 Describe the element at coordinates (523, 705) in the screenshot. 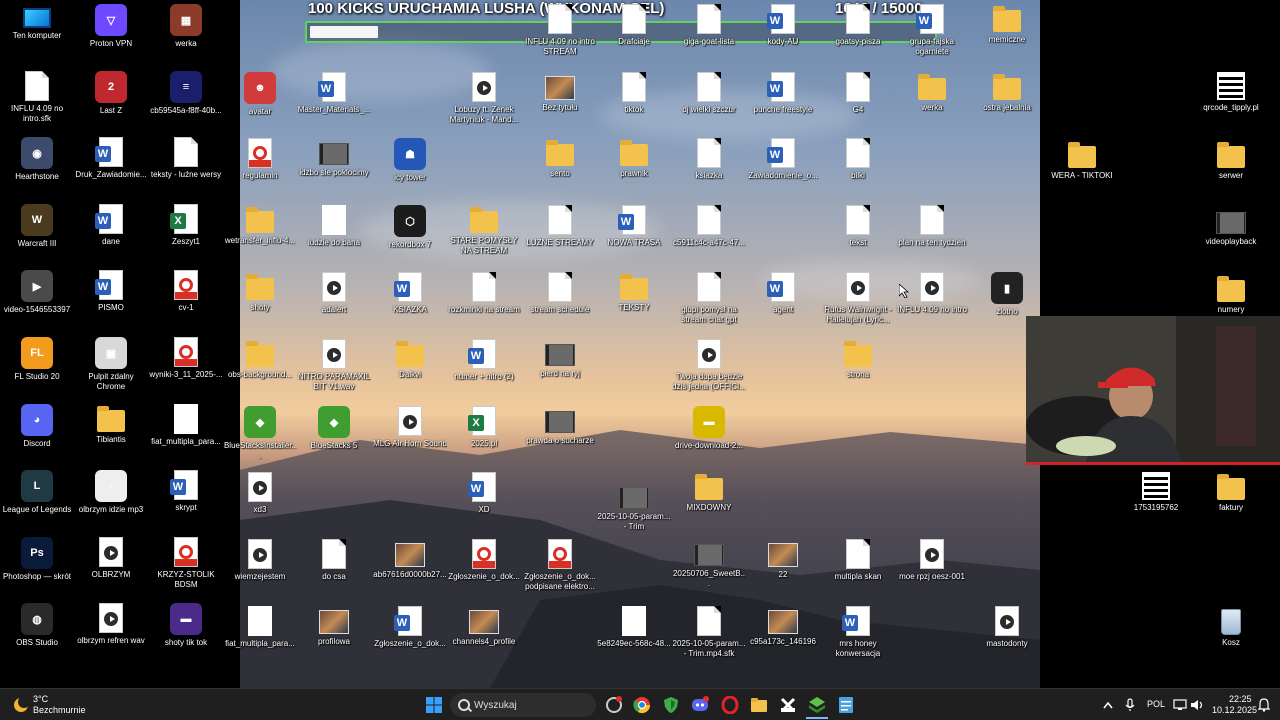

I see `taskbar-search-box: Wyszukaj` at that location.